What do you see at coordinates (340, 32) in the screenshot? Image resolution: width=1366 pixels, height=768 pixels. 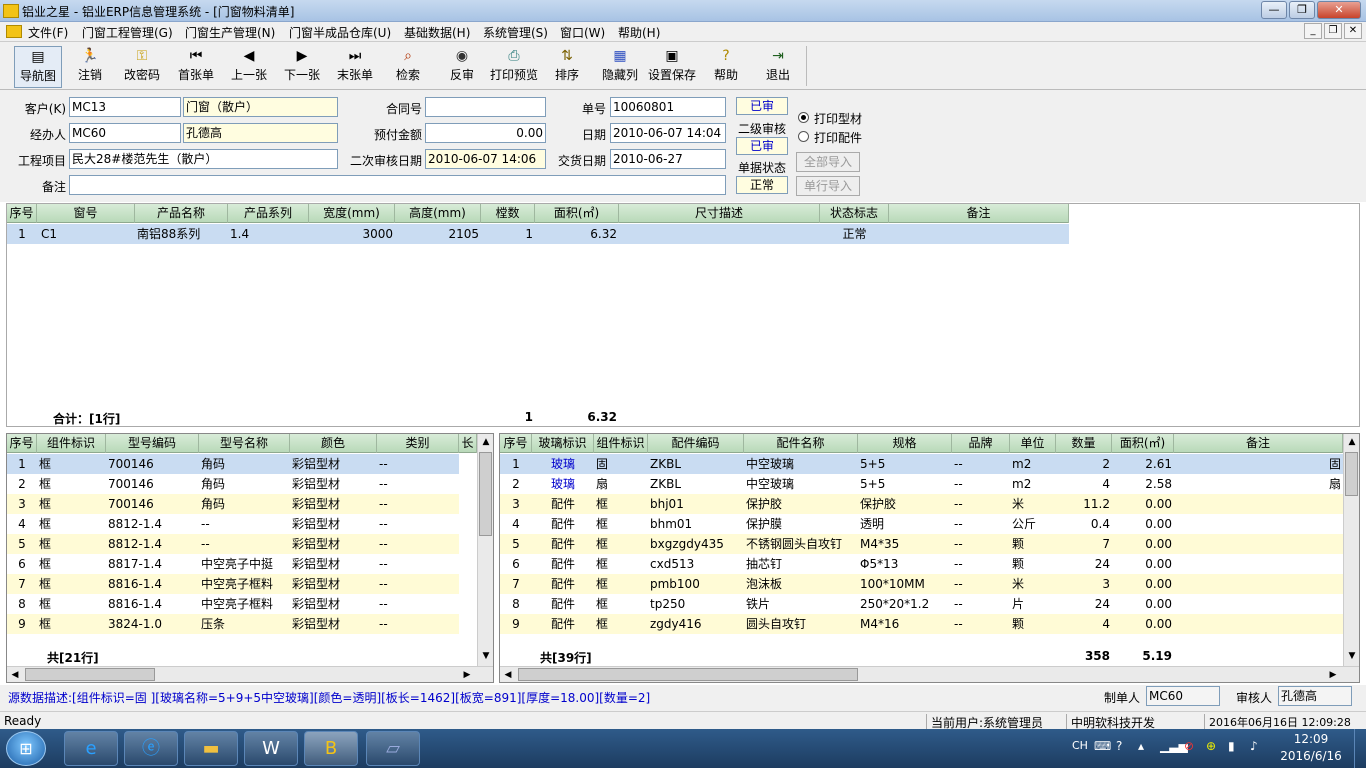 I see `menu-warehouse: 门窗半成品仓库(U)` at bounding box center [340, 32].